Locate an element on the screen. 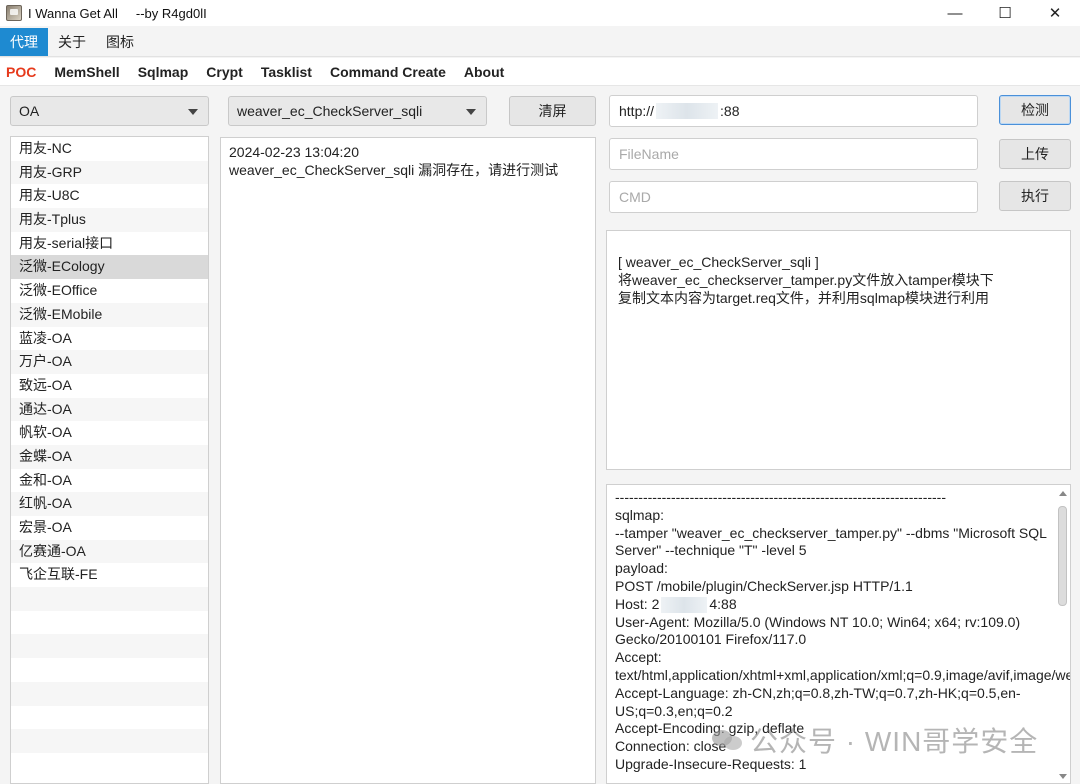 The width and height of the screenshot is (1080, 784). note-line: 复制文本内容为target.req文件，并利用sqlmap模块进行利用 is located at coordinates (804, 298).